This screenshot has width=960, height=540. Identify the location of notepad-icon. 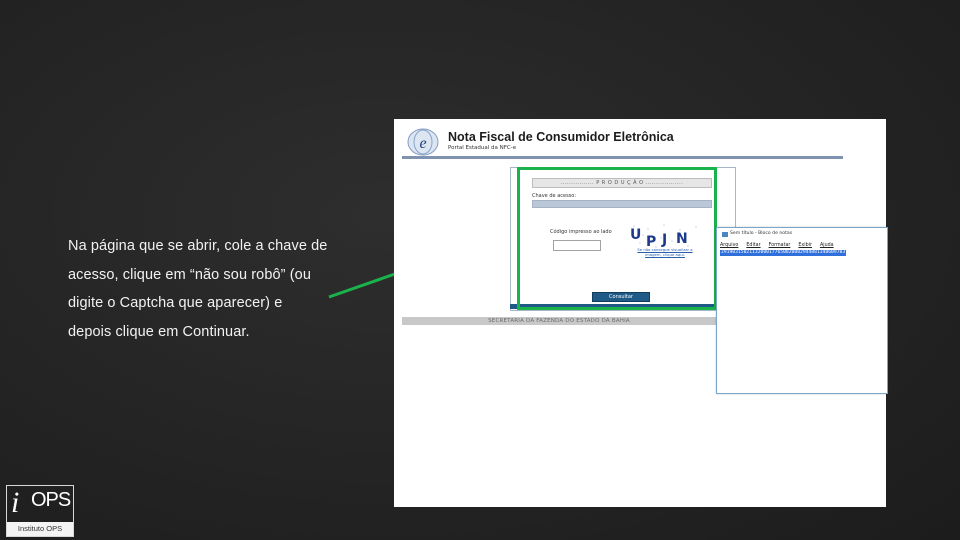
(725, 234).